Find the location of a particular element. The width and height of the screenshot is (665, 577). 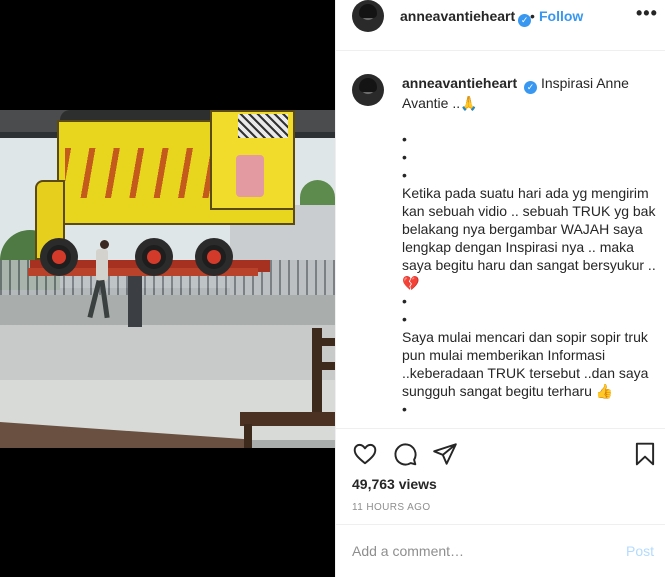

post-timestamp: 11 HOURS AGO is located at coordinates (391, 507).